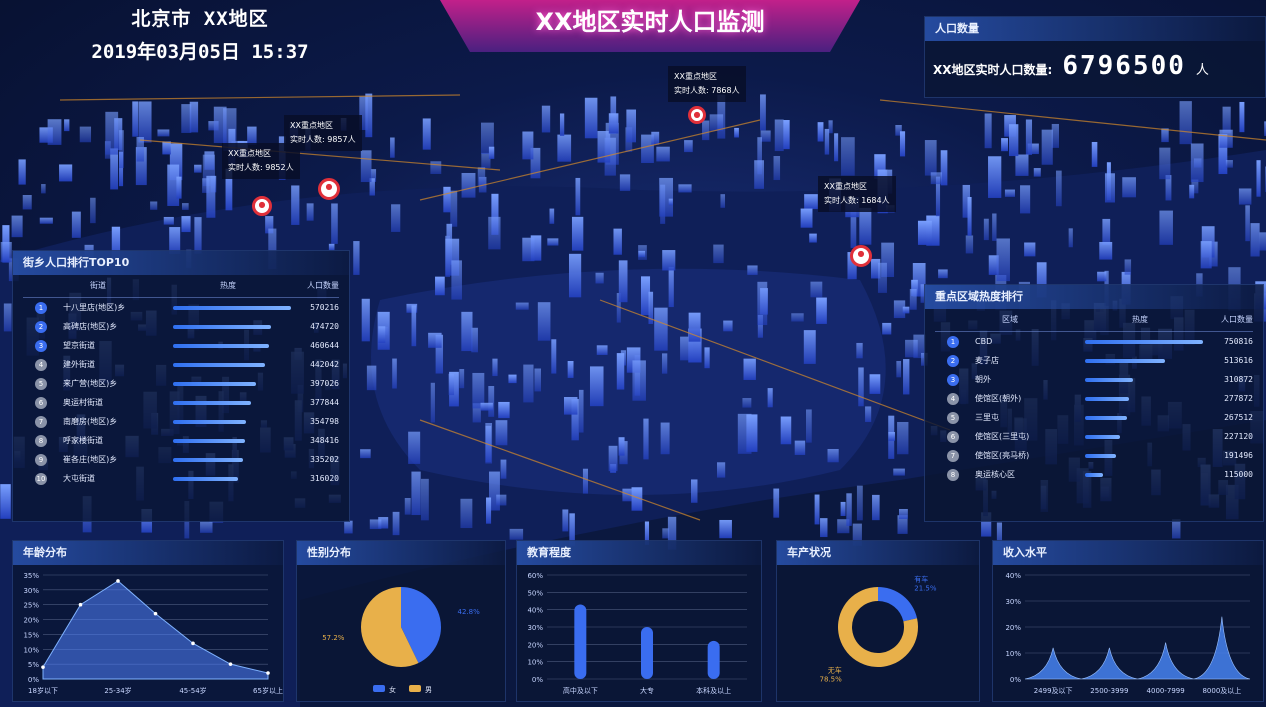 The image size is (1266, 707). What do you see at coordinates (1094, 455) in the screenshot?
I see `ranking-row: 7 使馆区(亮马桥) 191496` at bounding box center [1094, 455].